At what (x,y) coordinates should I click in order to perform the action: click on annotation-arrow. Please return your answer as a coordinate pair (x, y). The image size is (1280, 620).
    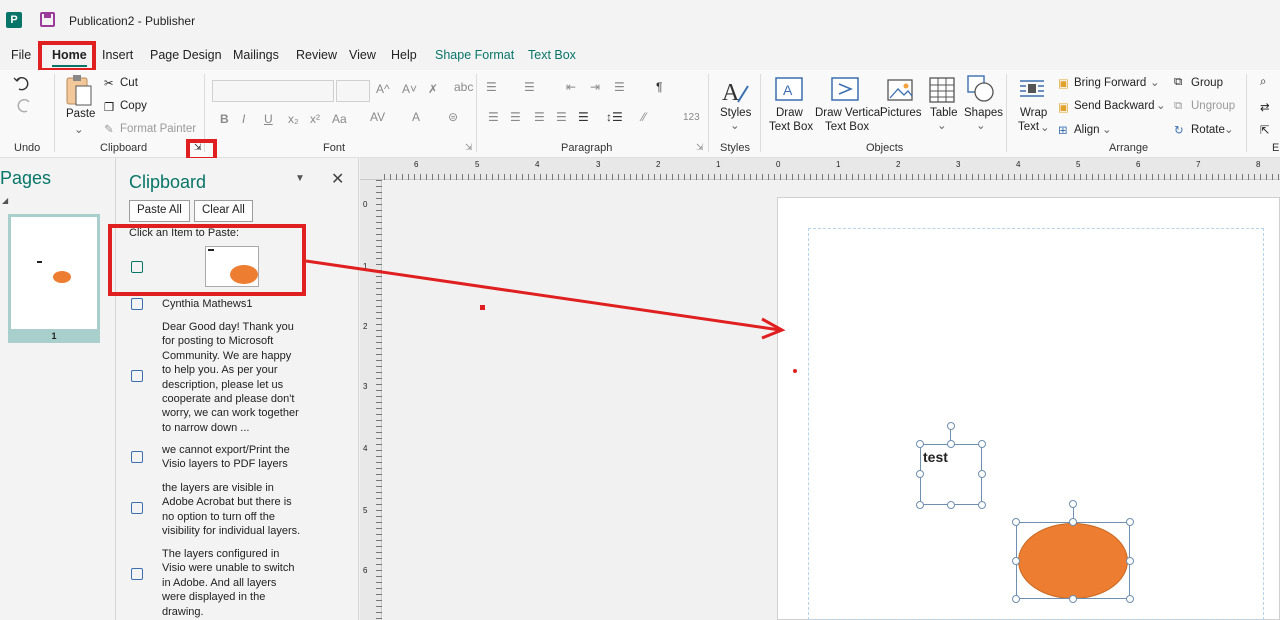
    Looking at the image, I should click on (545, 299).